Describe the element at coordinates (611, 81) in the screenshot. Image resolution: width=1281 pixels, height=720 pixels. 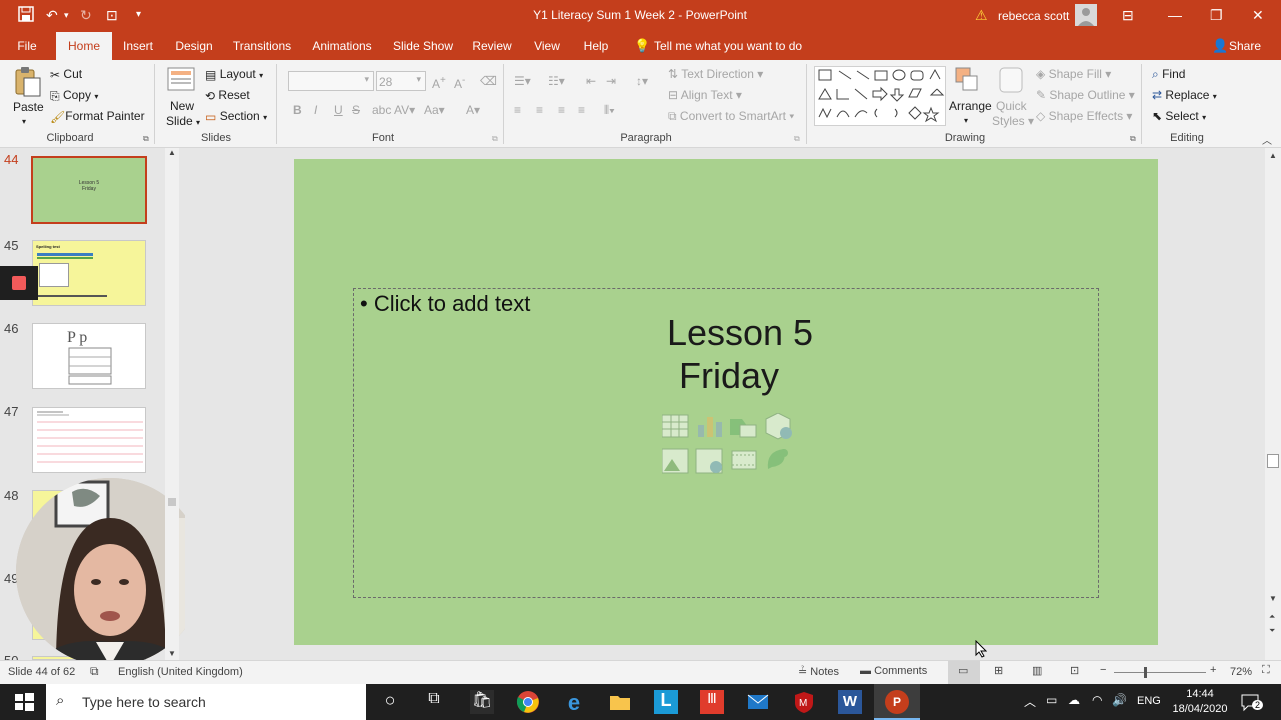
I see `increase-indent-icon: ⇥` at that location.